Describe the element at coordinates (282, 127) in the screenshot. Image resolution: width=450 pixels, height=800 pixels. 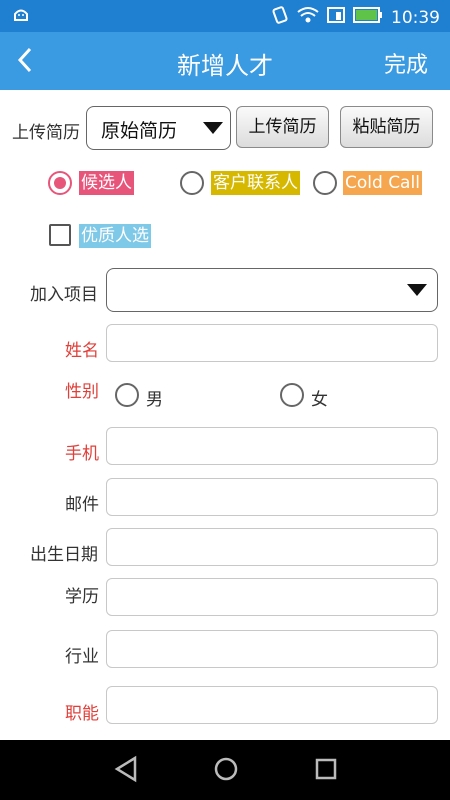
I see `upload-resume-button: 上传简历` at that location.